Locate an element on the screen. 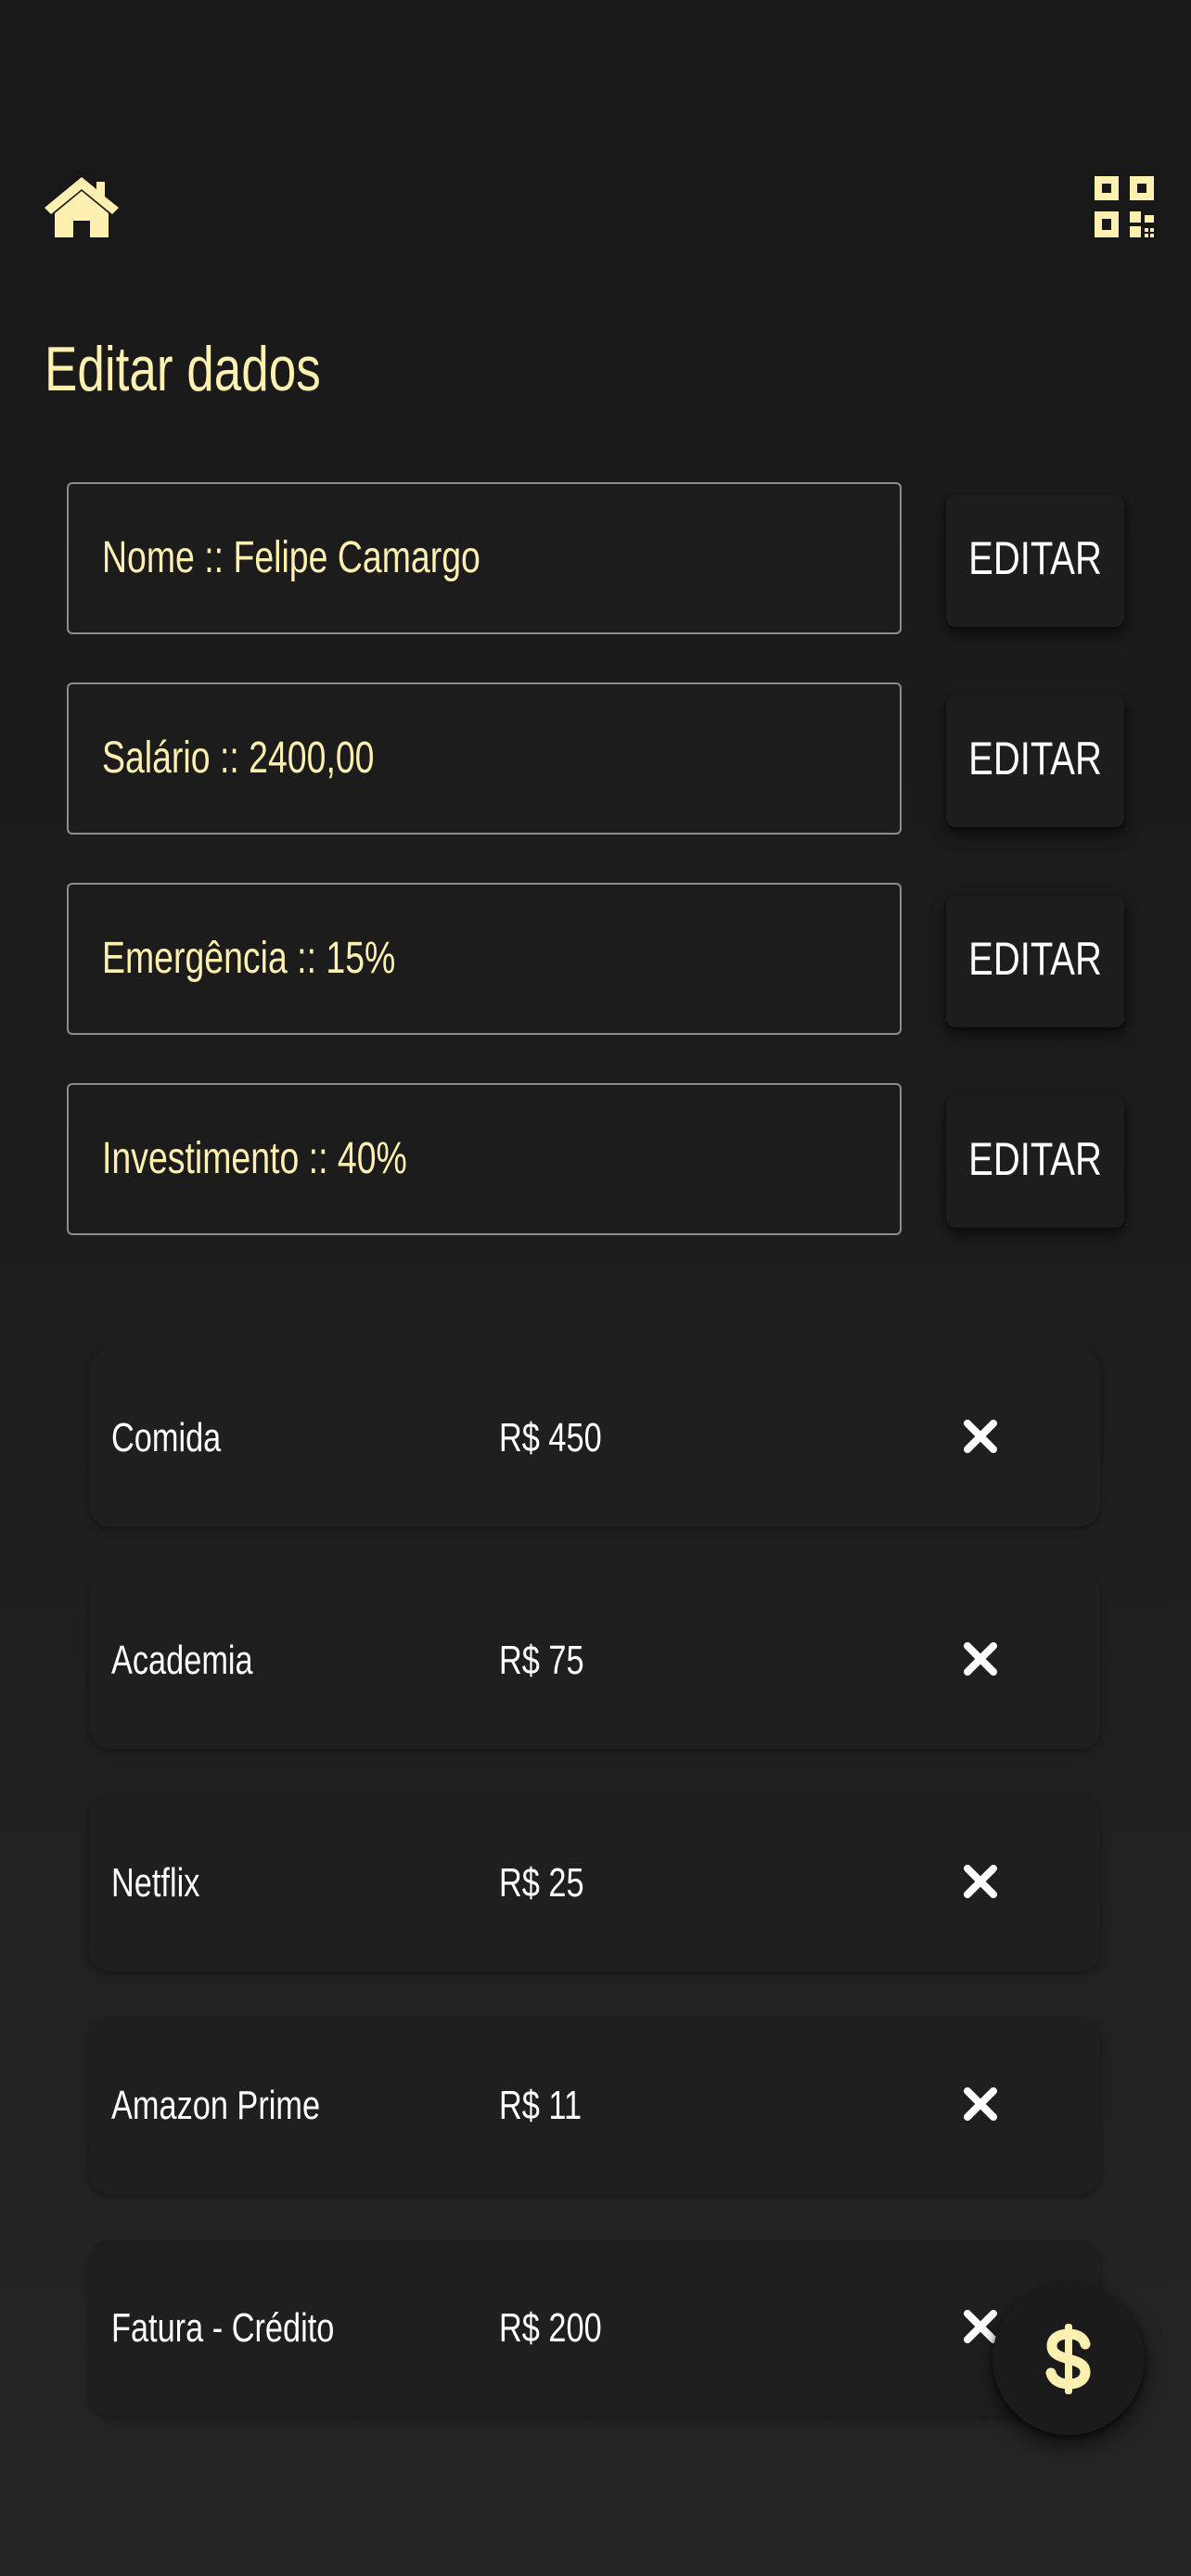  expense-name: Netflix is located at coordinates (155, 1883).